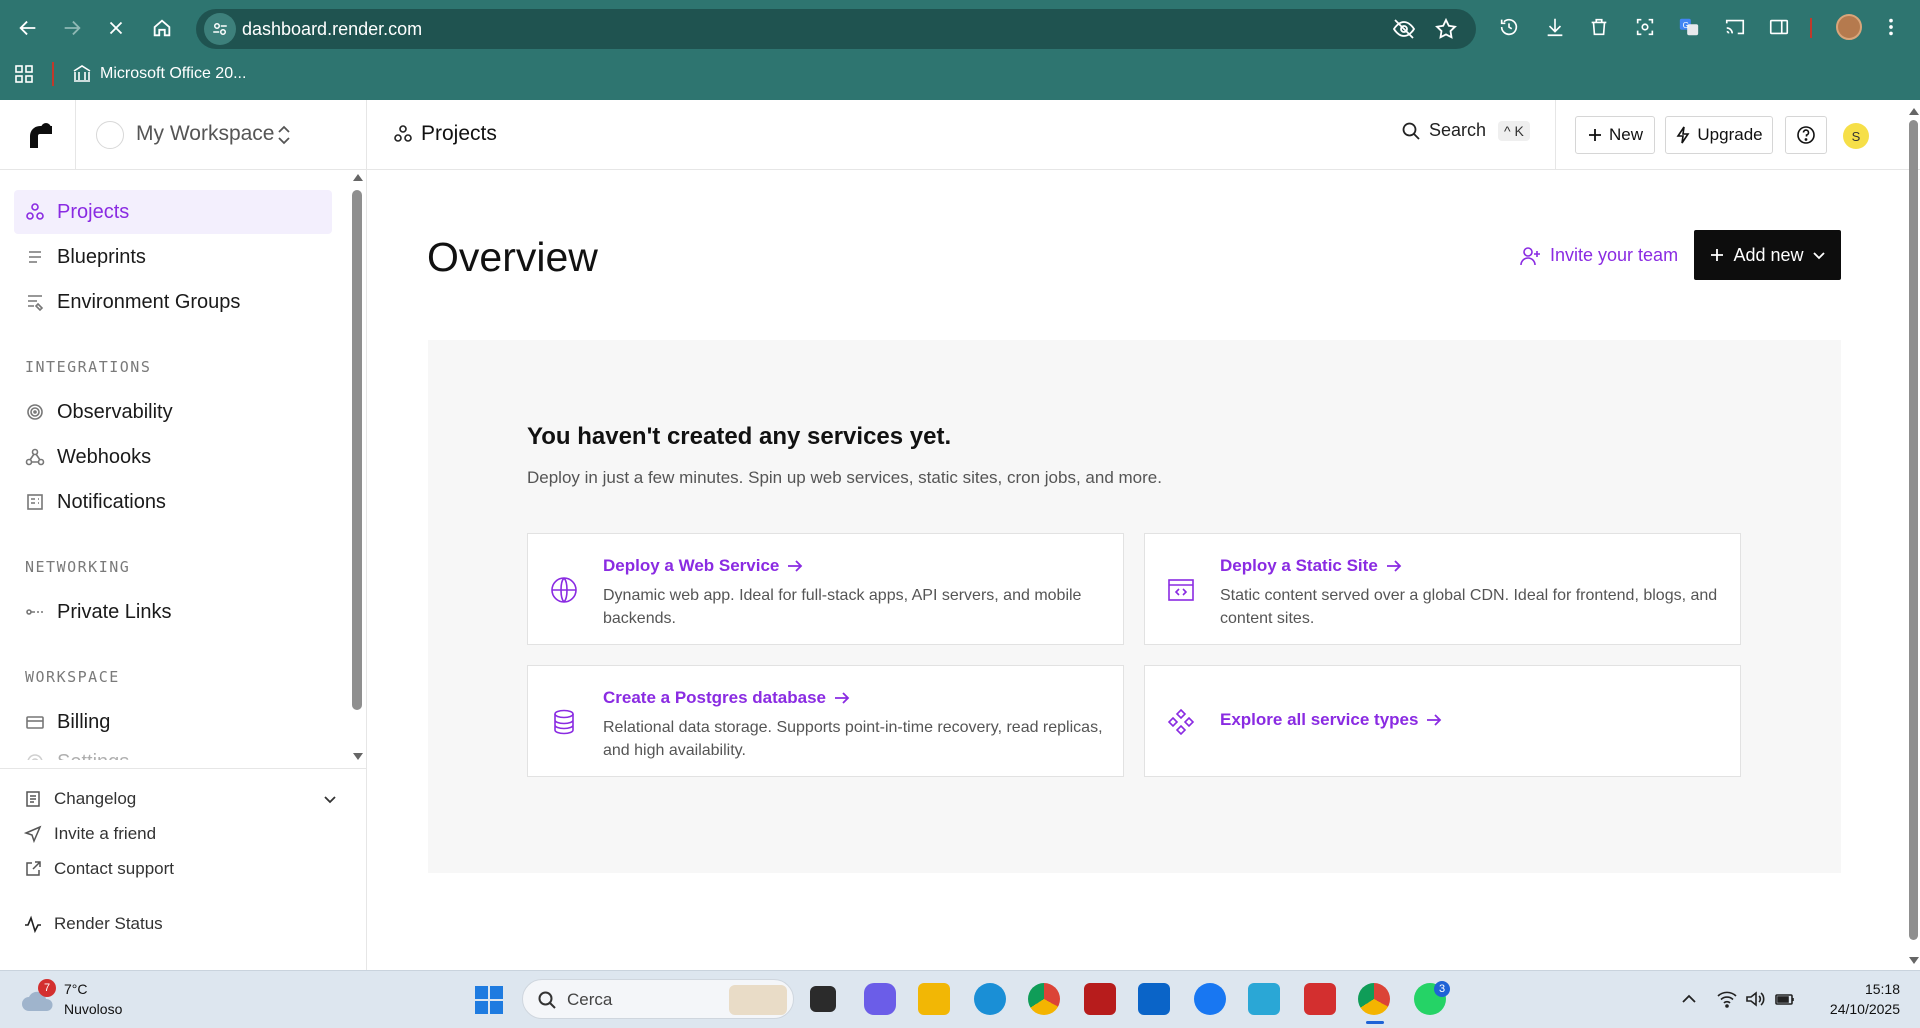 The image size is (1920, 1028). Describe the element at coordinates (173, 302) in the screenshot. I see `sidebar-item-environment-groups: Environment Groups` at that location.